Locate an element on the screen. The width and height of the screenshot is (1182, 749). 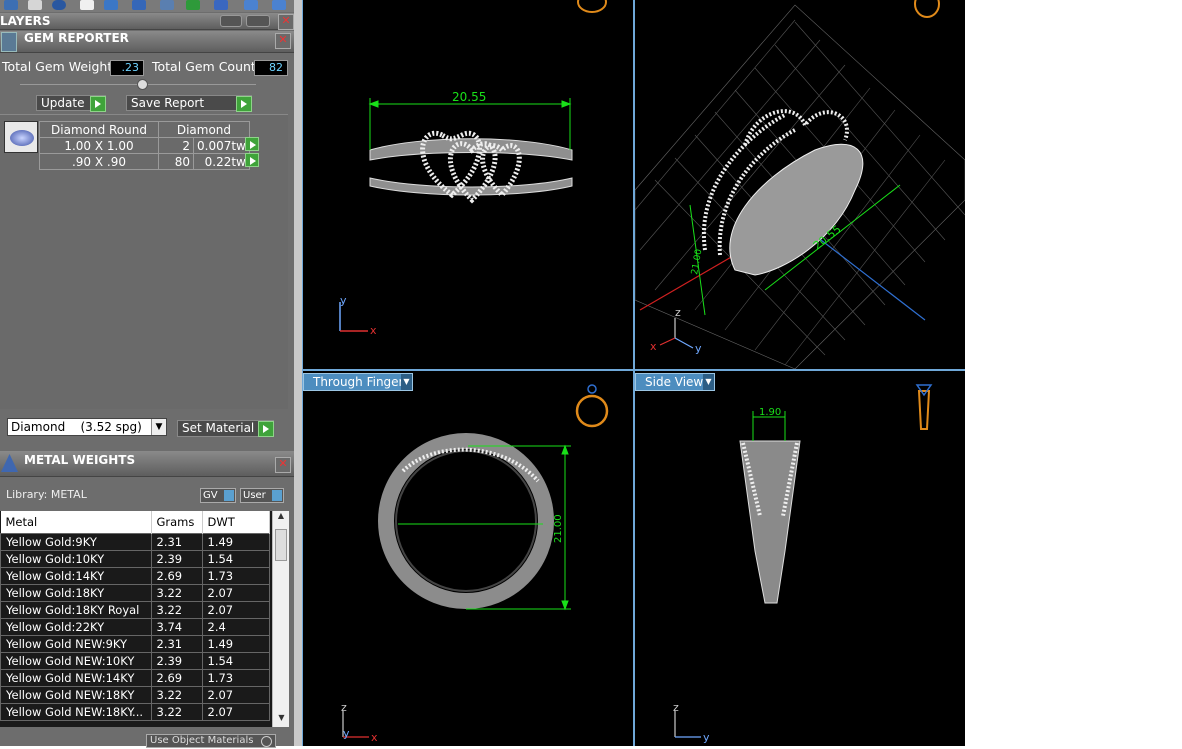
ring-top-render is located at coordinates (471, 167).